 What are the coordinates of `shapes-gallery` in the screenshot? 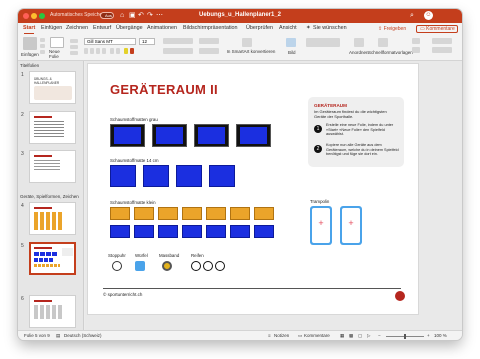 It's located at (323, 42).